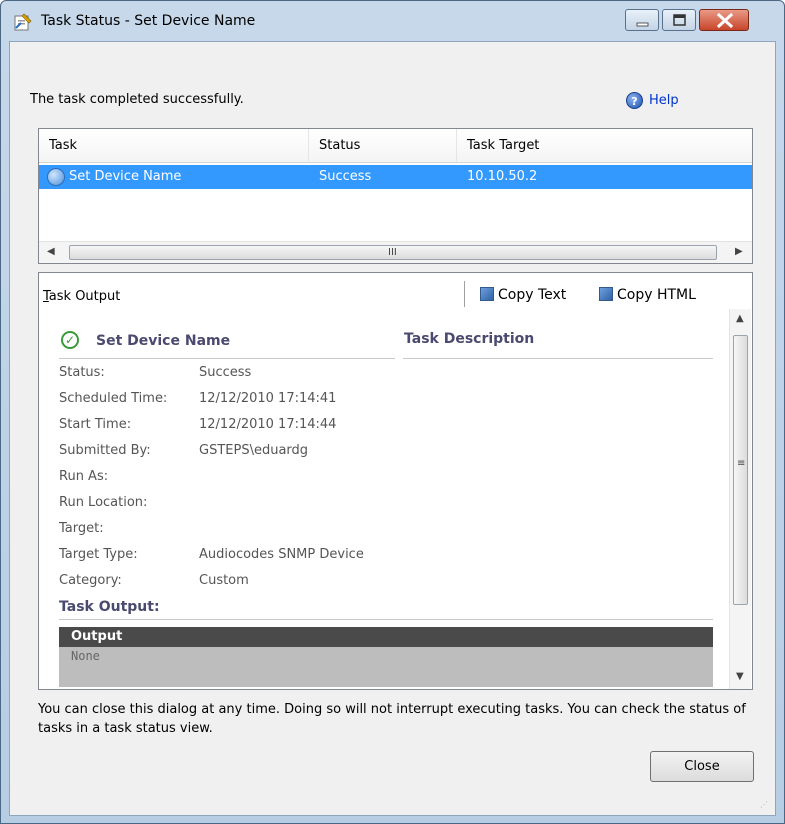 The height and width of the screenshot is (824, 785). I want to click on scroll-up-icon: ▲, so click(740, 318).